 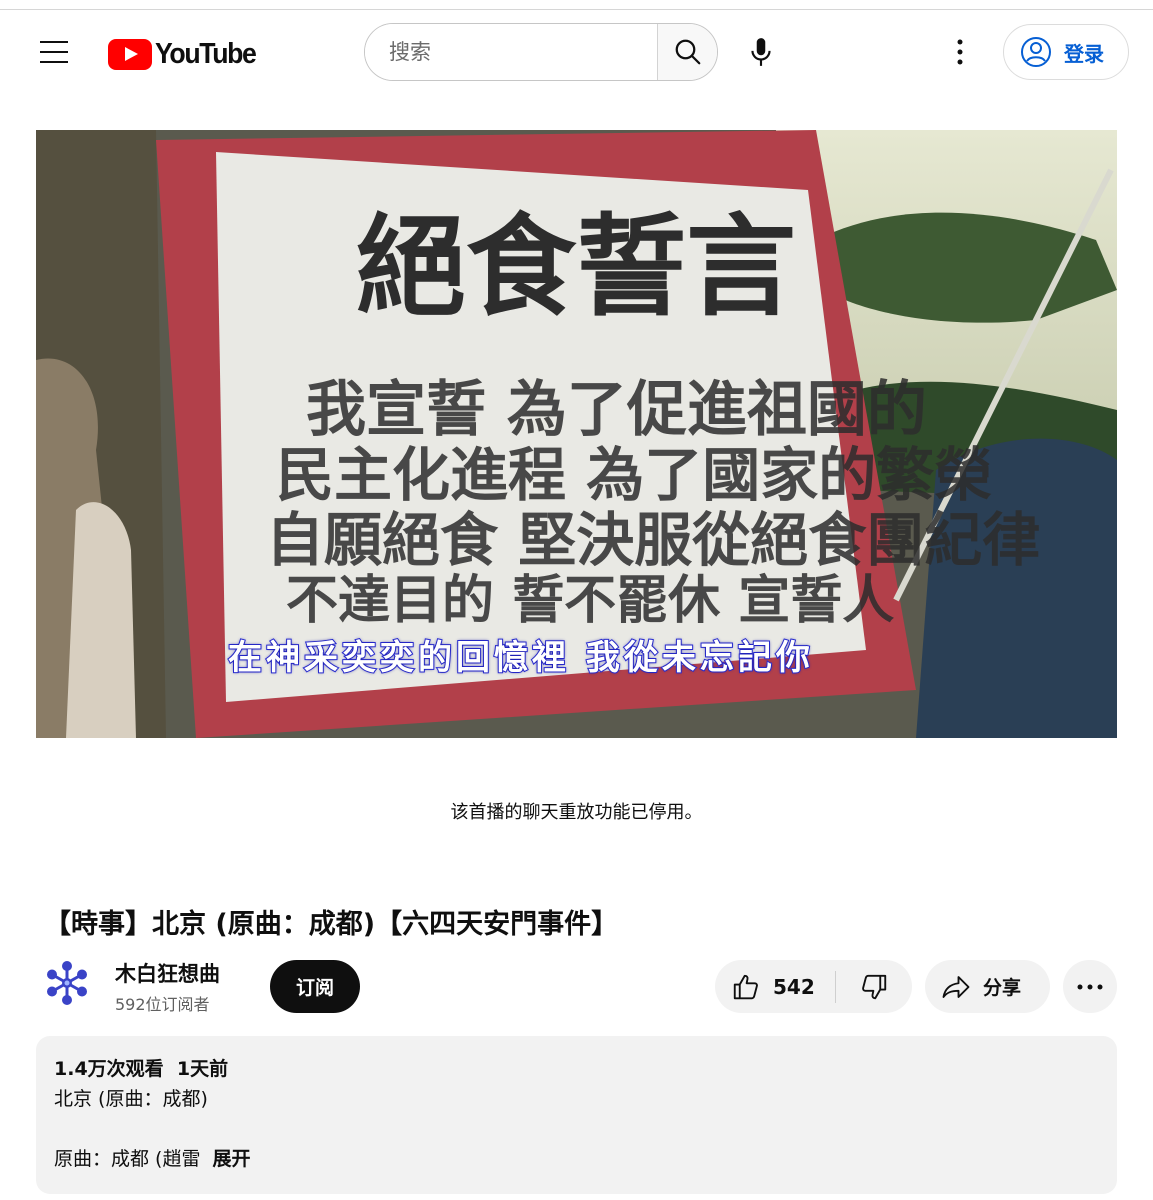 I want to click on thumbs-down-icon, so click(x=874, y=986).